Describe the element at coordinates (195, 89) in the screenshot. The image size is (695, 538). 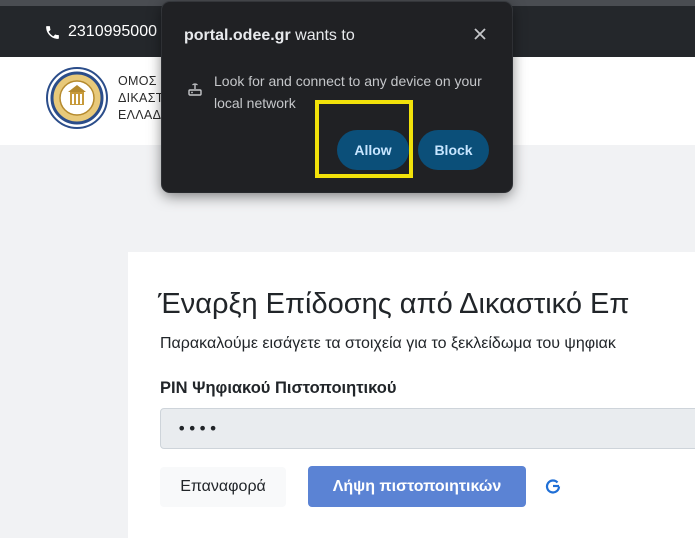
I see `local-network-icon` at that location.